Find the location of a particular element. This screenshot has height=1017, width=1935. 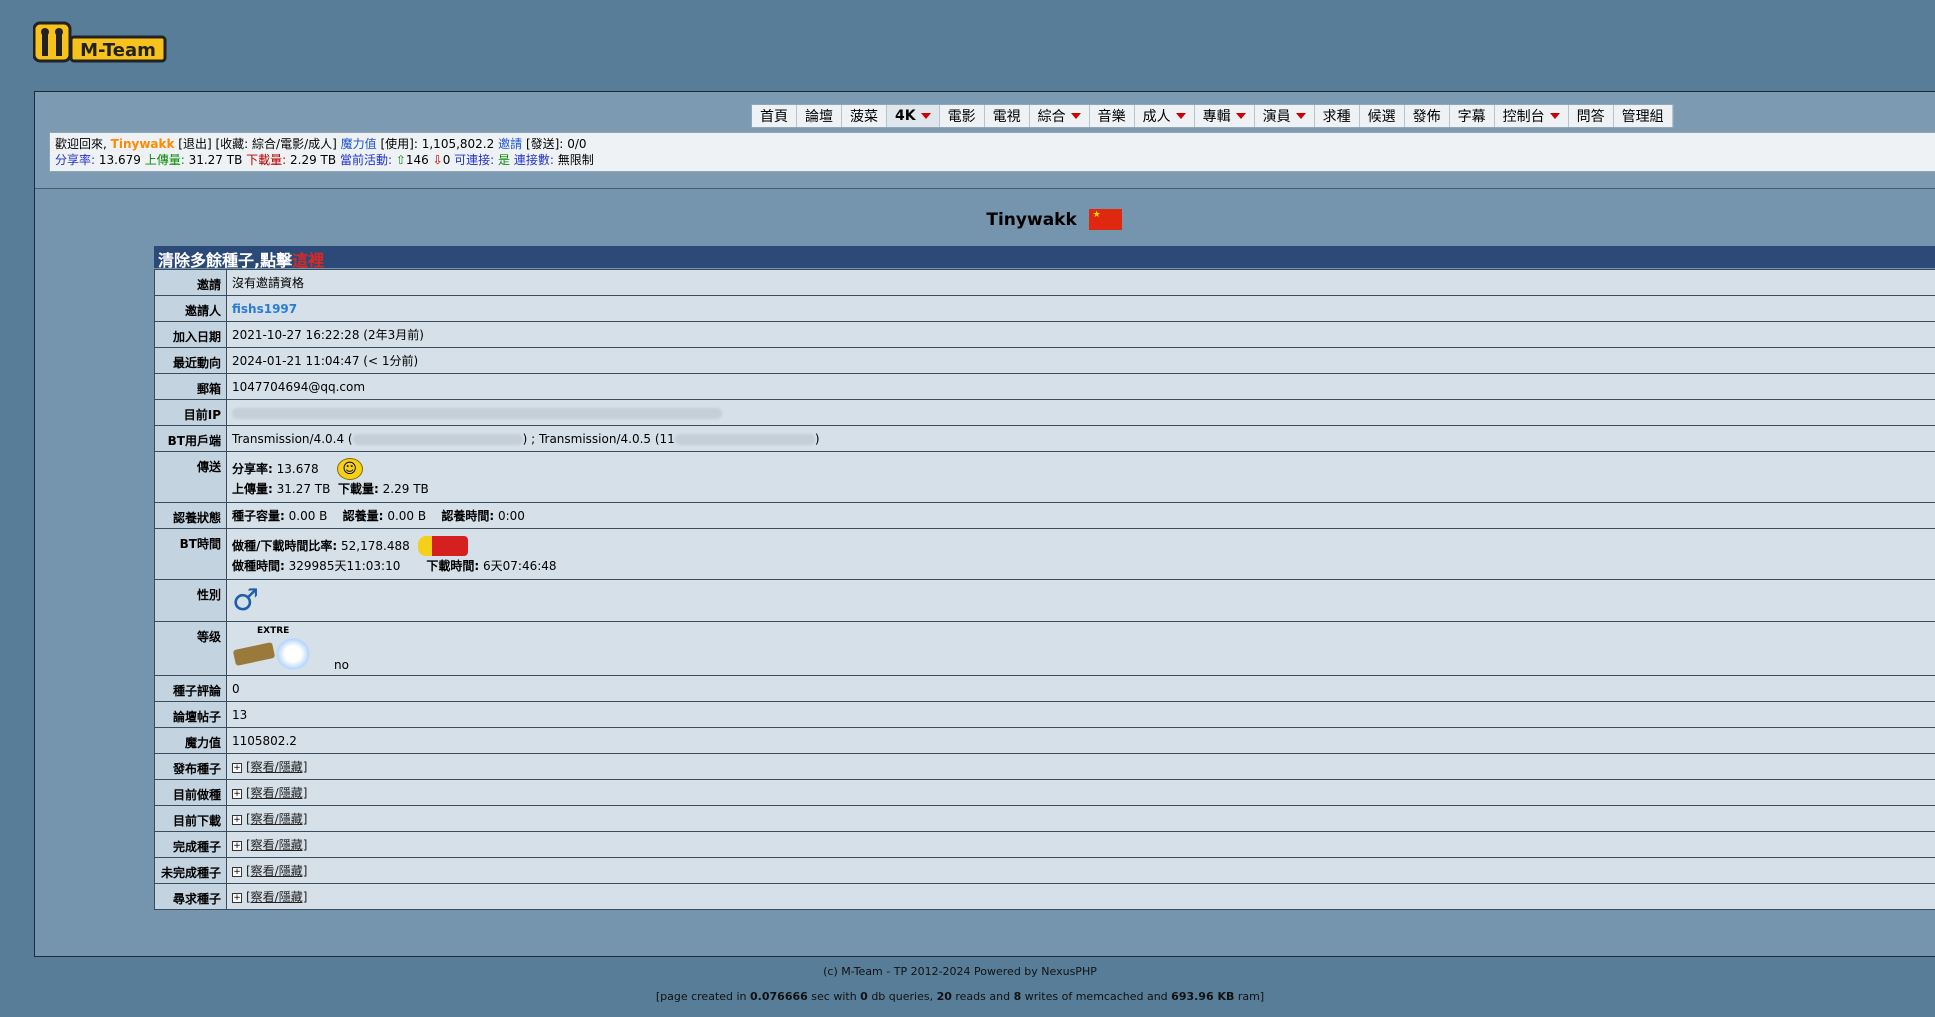

row-key: 目前做種 is located at coordinates (190, 792).